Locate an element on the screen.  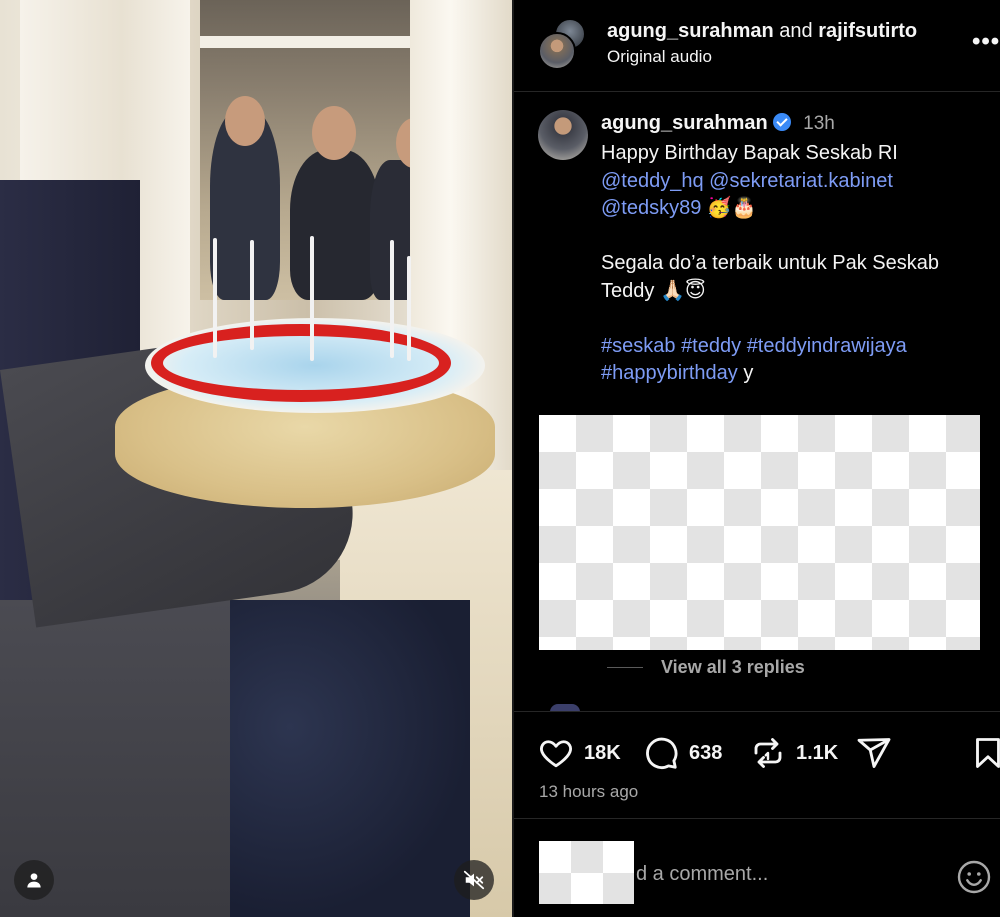
view-replies-label: View all 3 replies is located at coordinates (733, 667).